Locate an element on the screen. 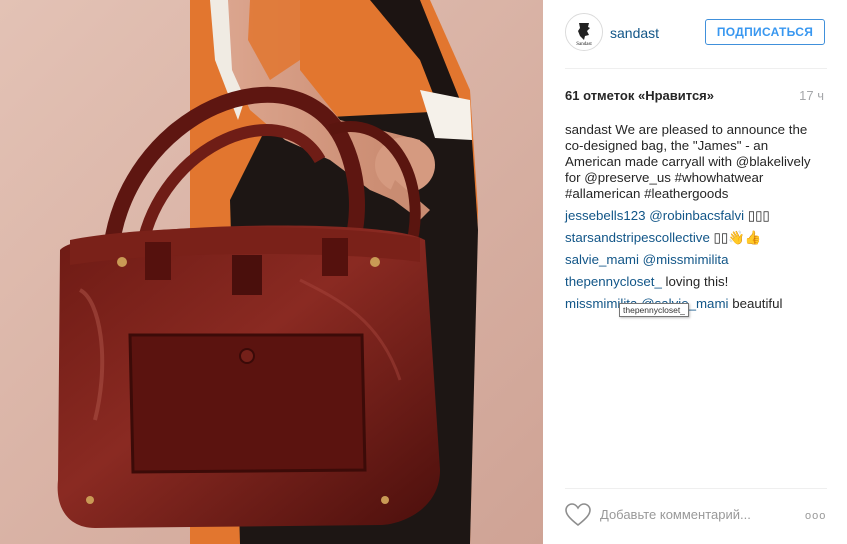 Image resolution: width=847 pixels, height=544 pixels. caption-hashtag: #allamerican is located at coordinates (602, 193).